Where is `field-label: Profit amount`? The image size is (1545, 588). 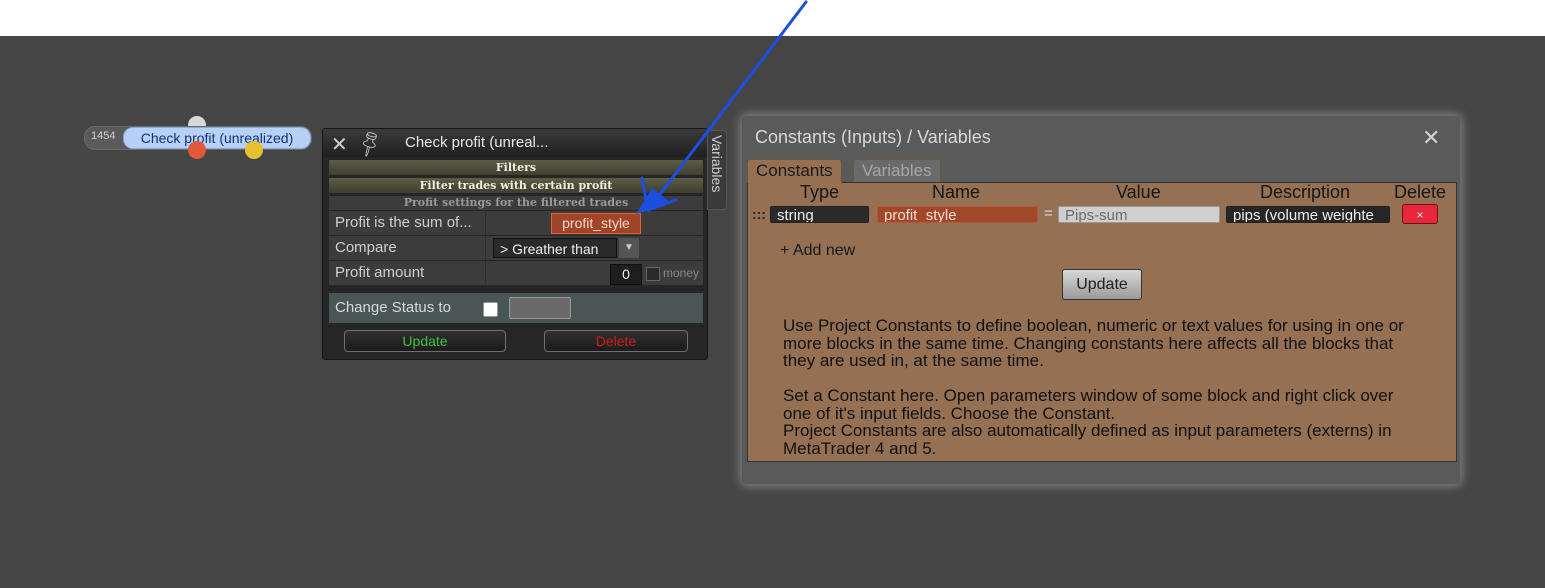
field-label: Profit amount is located at coordinates (380, 272).